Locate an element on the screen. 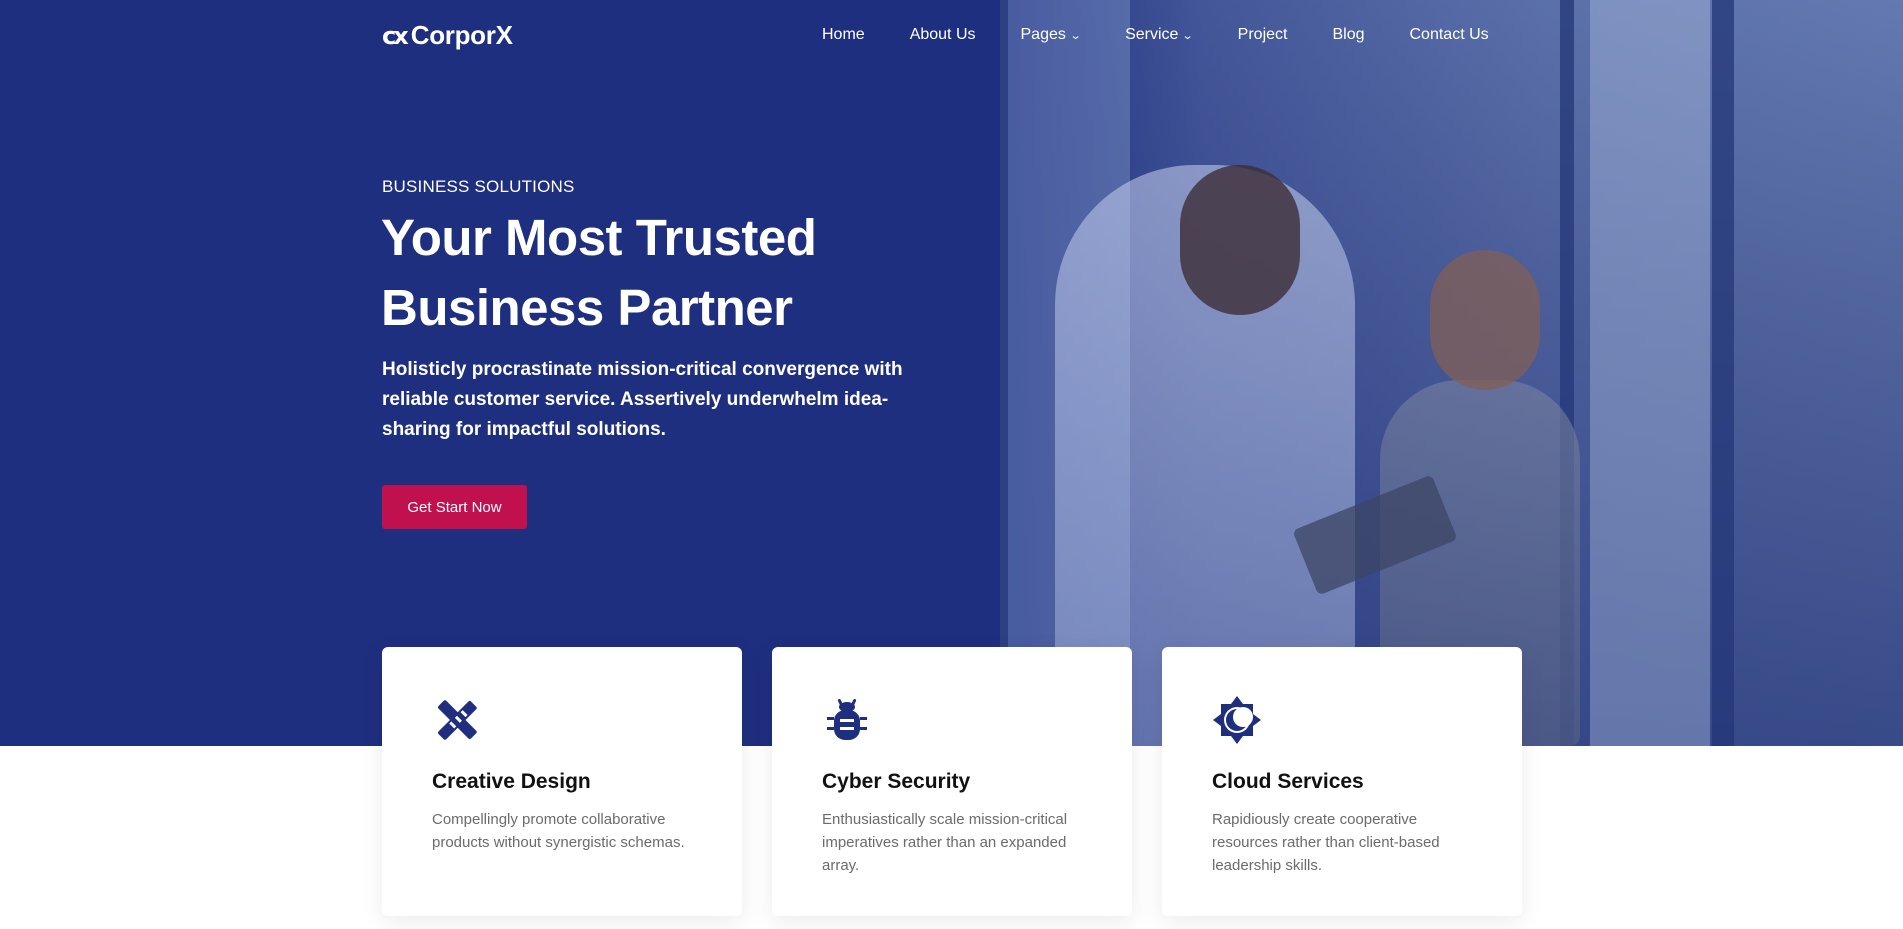 The width and height of the screenshot is (1903, 929). nav-label: About Us is located at coordinates (942, 34).